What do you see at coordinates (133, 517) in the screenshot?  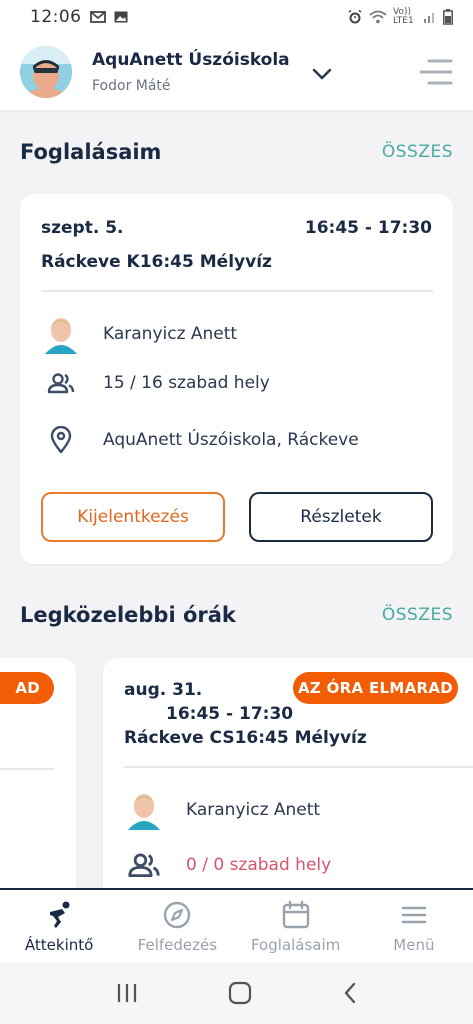 I see `unsubscribe-button: Kijelentkezés` at bounding box center [133, 517].